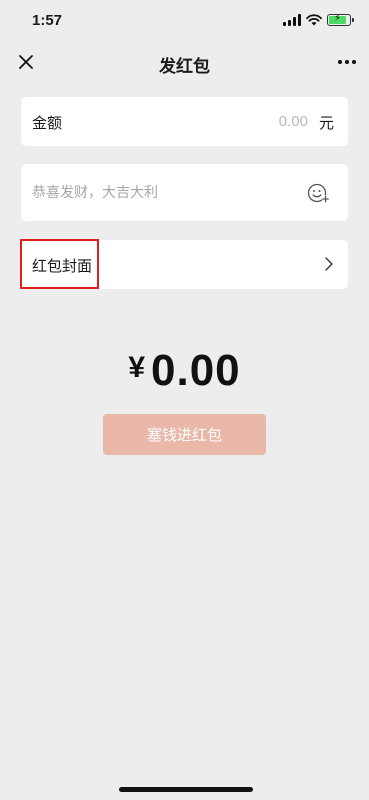 The width and height of the screenshot is (369, 800). I want to click on home-indicator, so click(186, 789).